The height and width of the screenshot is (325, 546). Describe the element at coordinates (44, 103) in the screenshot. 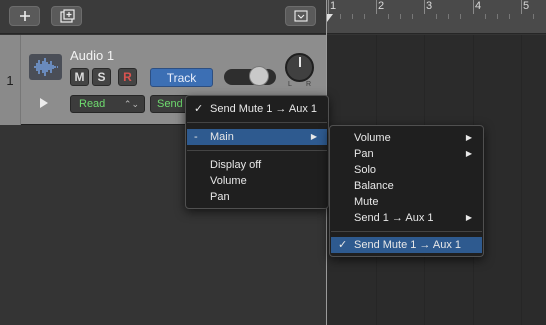

I see `play-icon` at that location.